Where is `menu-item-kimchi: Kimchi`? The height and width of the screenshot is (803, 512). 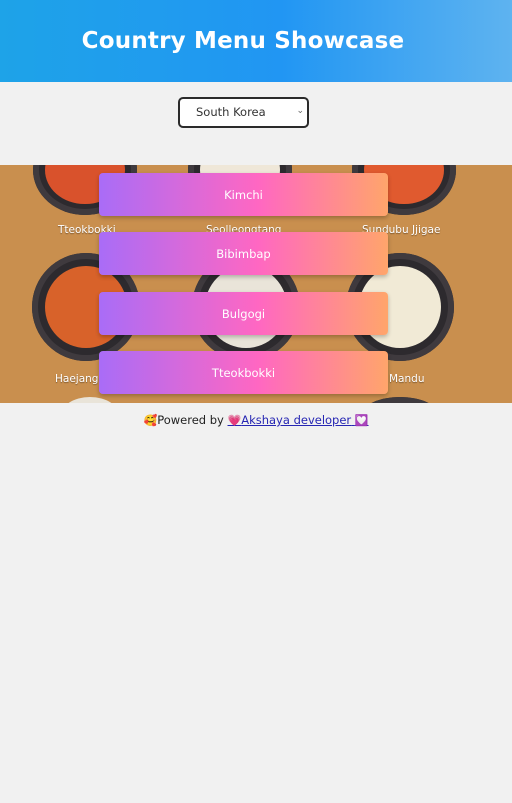 menu-item-kimchi: Kimchi is located at coordinates (243, 194).